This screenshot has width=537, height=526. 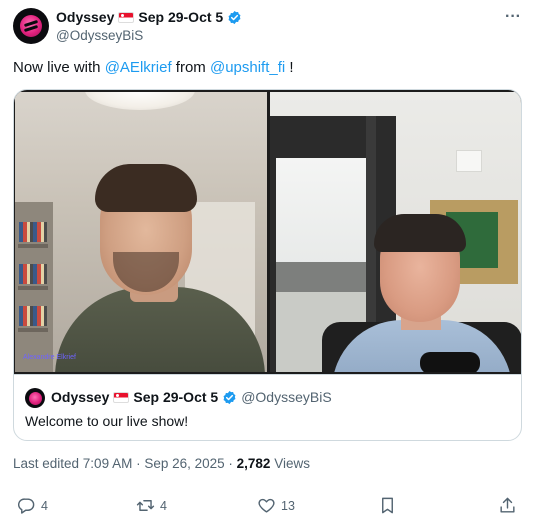 I want to click on quoted-avatar, so click(x=35, y=398).